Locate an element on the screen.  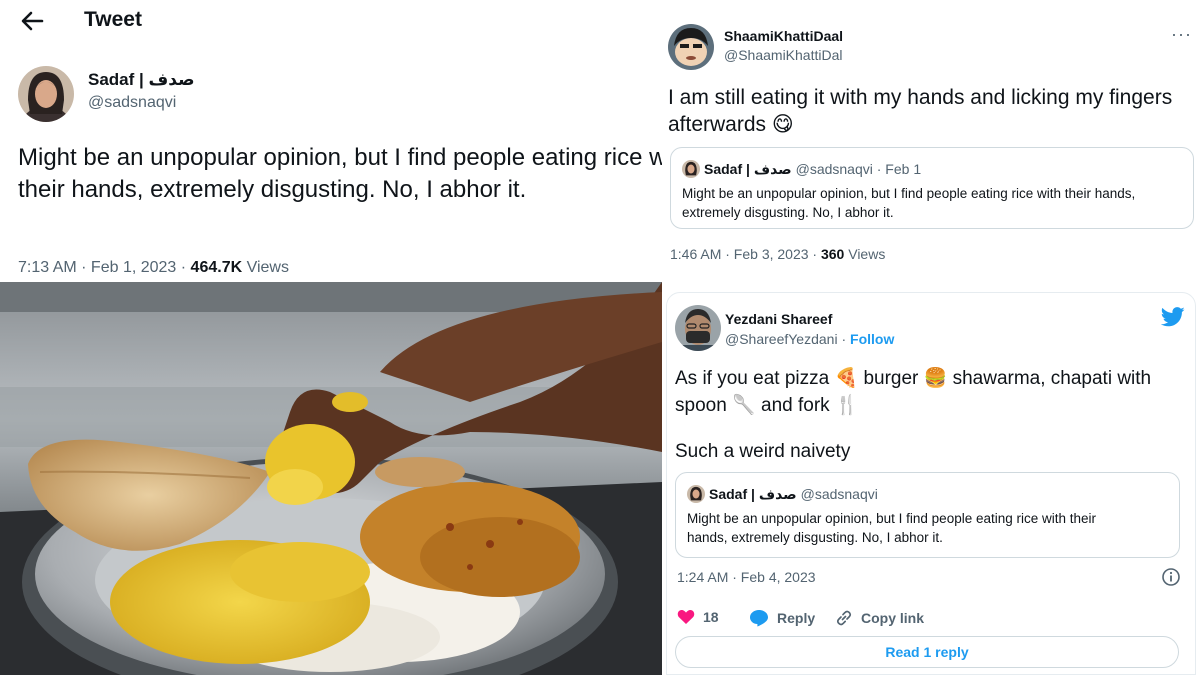
quoted-author-handle: @sadsnaqvi is located at coordinates (839, 494).